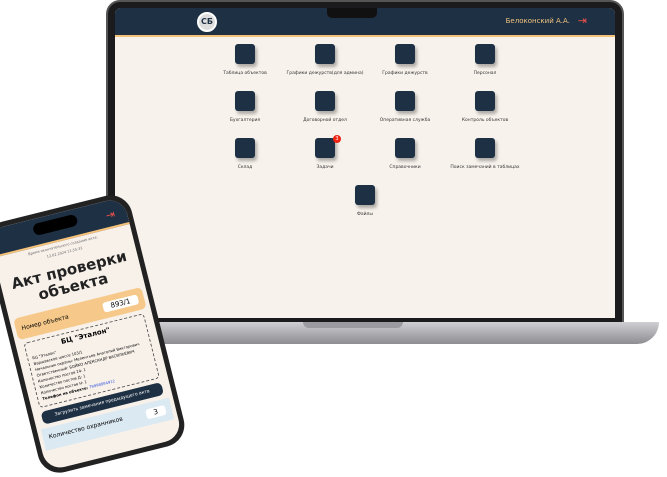 This screenshot has height=477, width=667. Describe the element at coordinates (325, 120) in the screenshot. I see `menu-tile-label: Договорной отдел` at that location.